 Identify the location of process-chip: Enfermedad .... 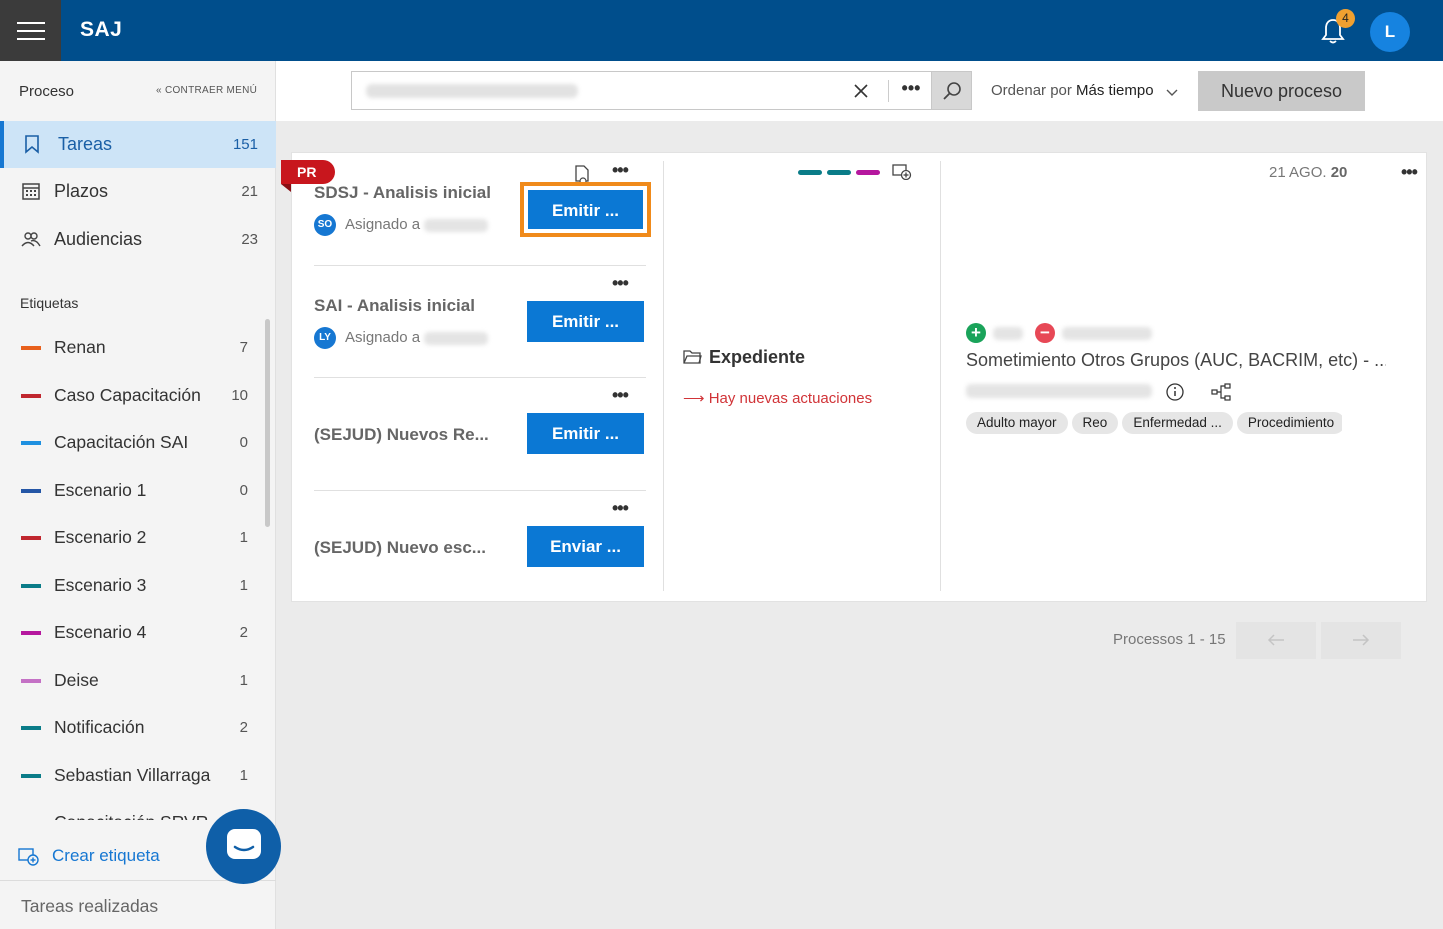
(1177, 423).